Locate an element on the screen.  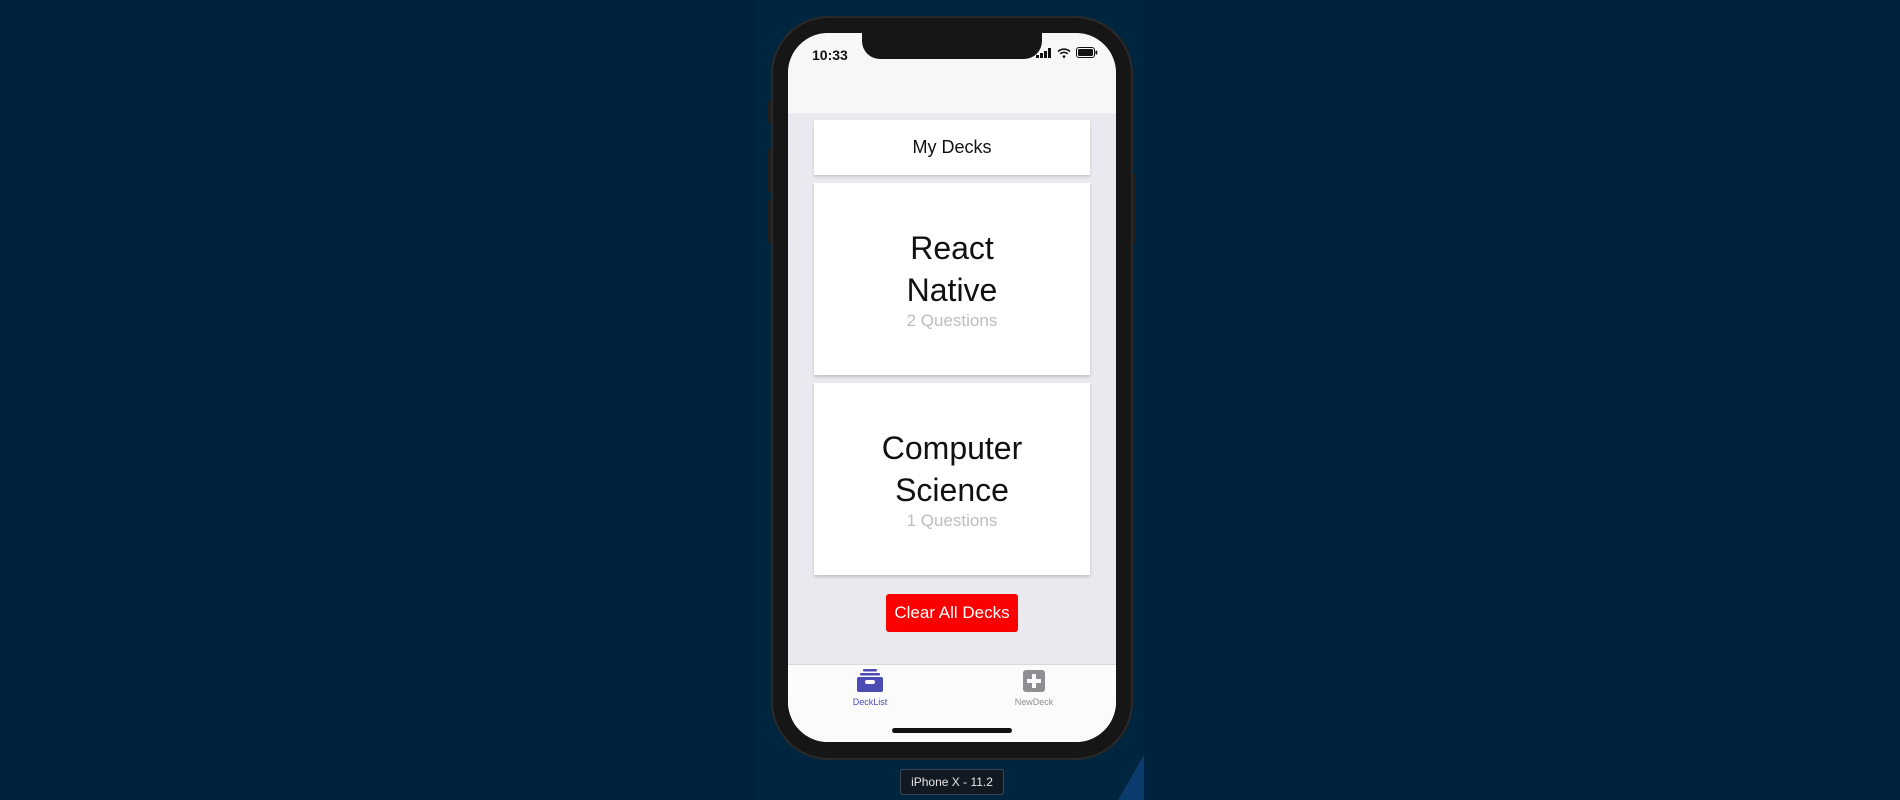
volume-up-button is located at coordinates (769, 170).